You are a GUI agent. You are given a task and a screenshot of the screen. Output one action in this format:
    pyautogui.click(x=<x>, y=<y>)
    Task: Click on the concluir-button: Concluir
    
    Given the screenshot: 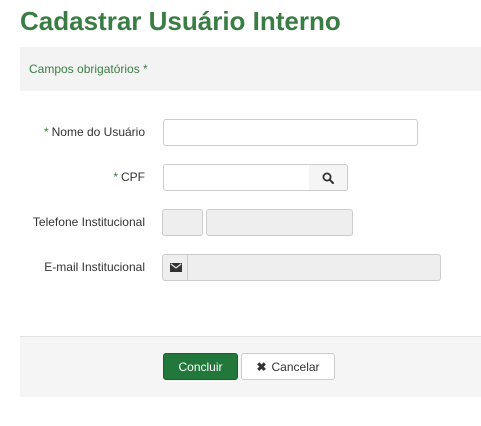 What is the action you would take?
    pyautogui.click(x=200, y=366)
    